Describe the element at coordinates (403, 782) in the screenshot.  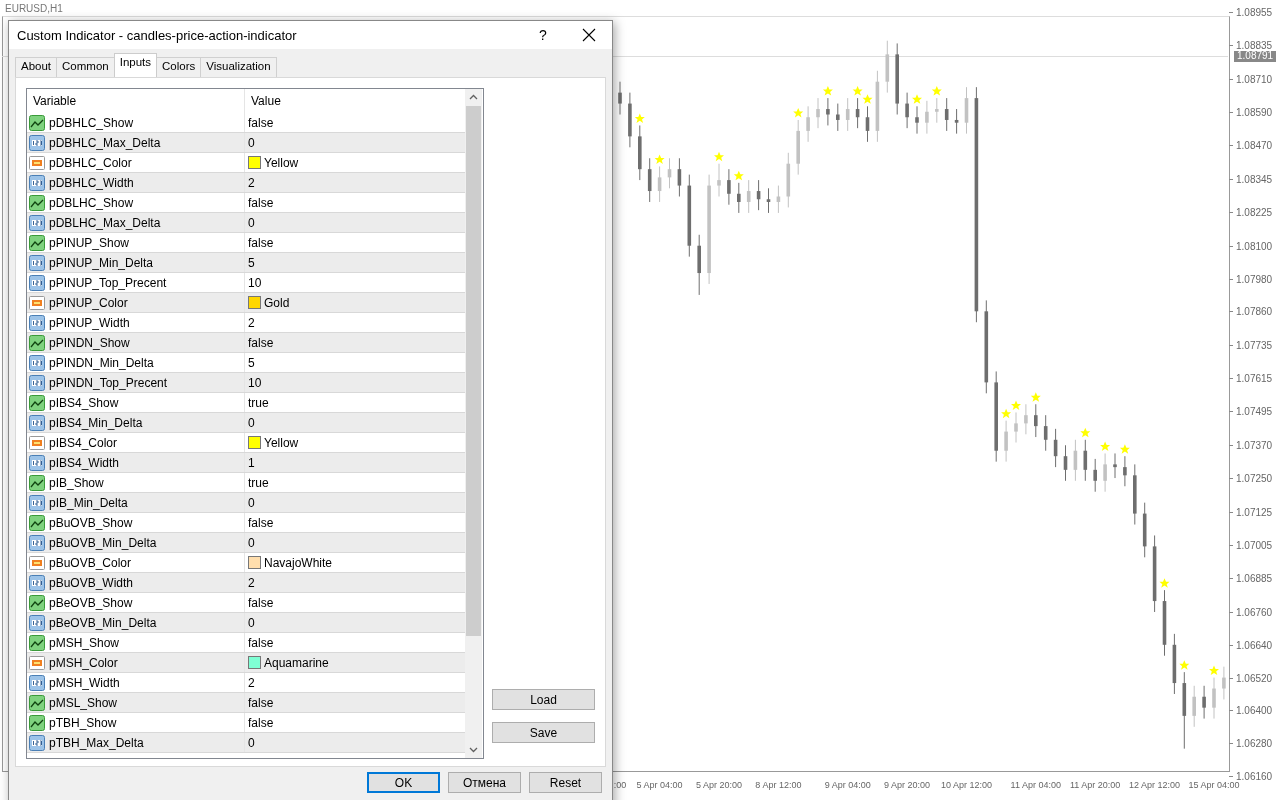
I see `dialog-button: OK` at that location.